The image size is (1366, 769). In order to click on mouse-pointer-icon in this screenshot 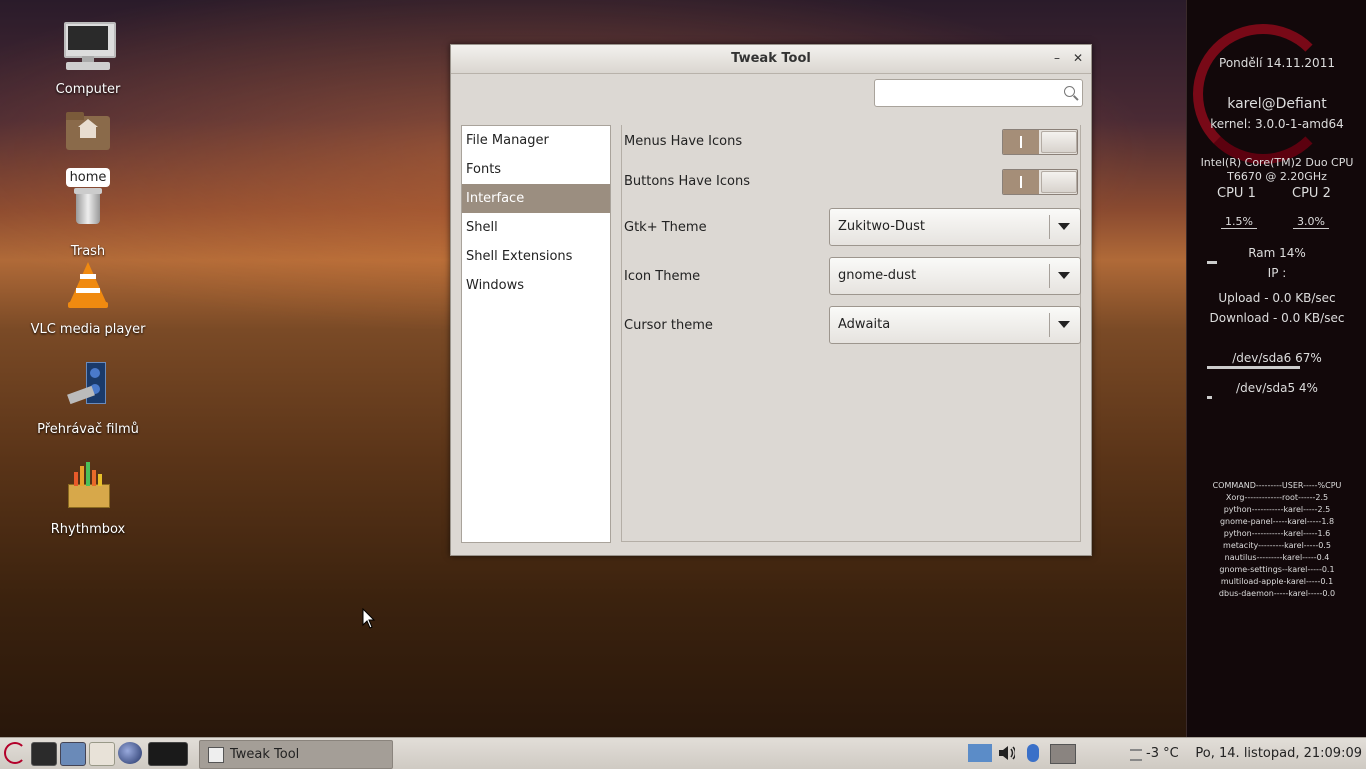, I will do `click(369, 618)`.